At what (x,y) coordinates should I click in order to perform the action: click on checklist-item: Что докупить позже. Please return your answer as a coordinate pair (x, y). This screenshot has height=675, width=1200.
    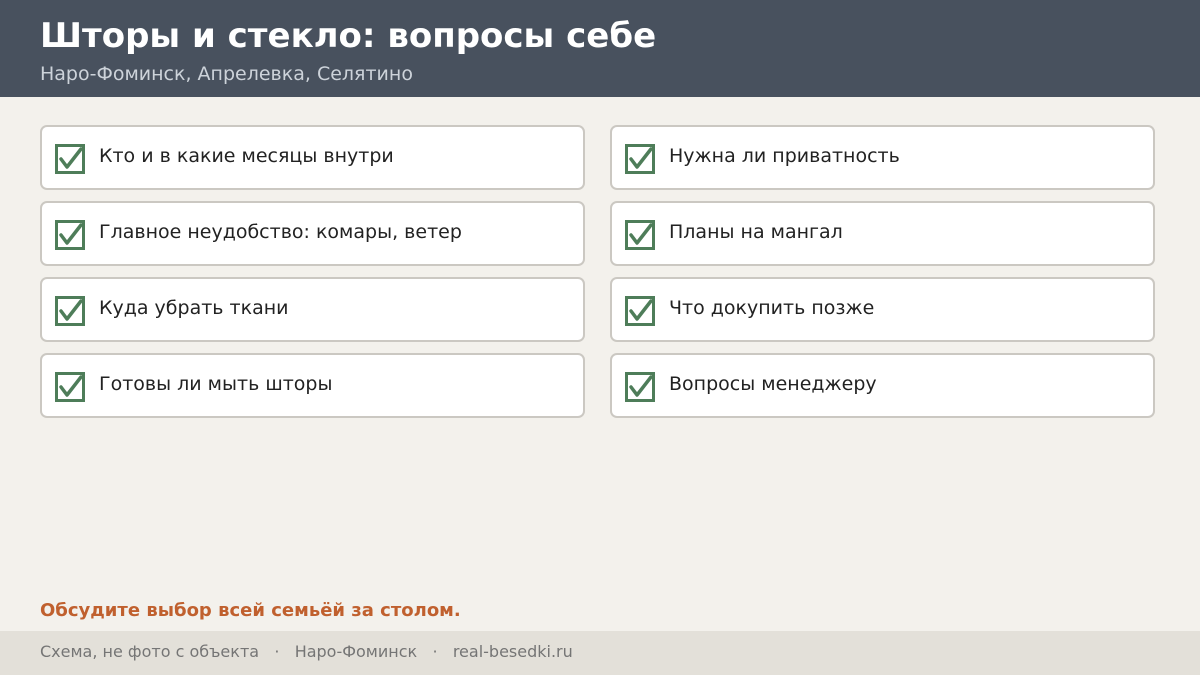
    Looking at the image, I should click on (882, 309).